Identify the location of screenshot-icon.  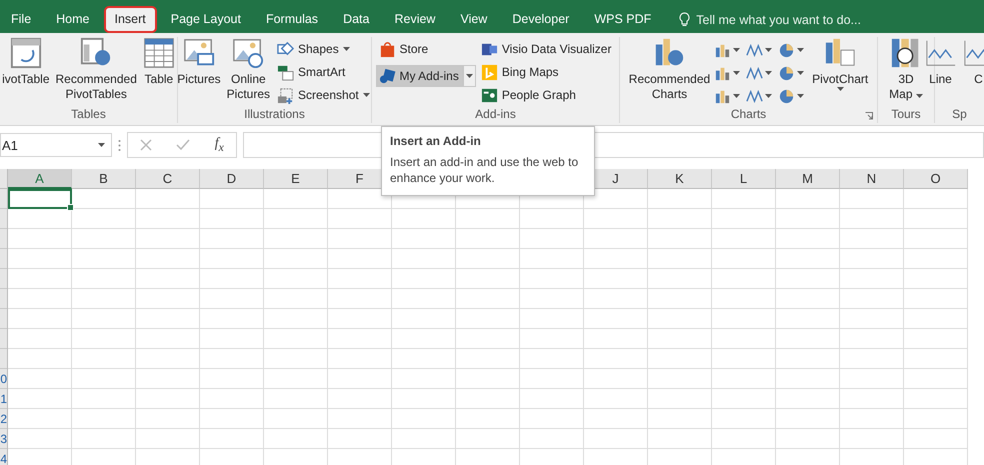
(285, 95).